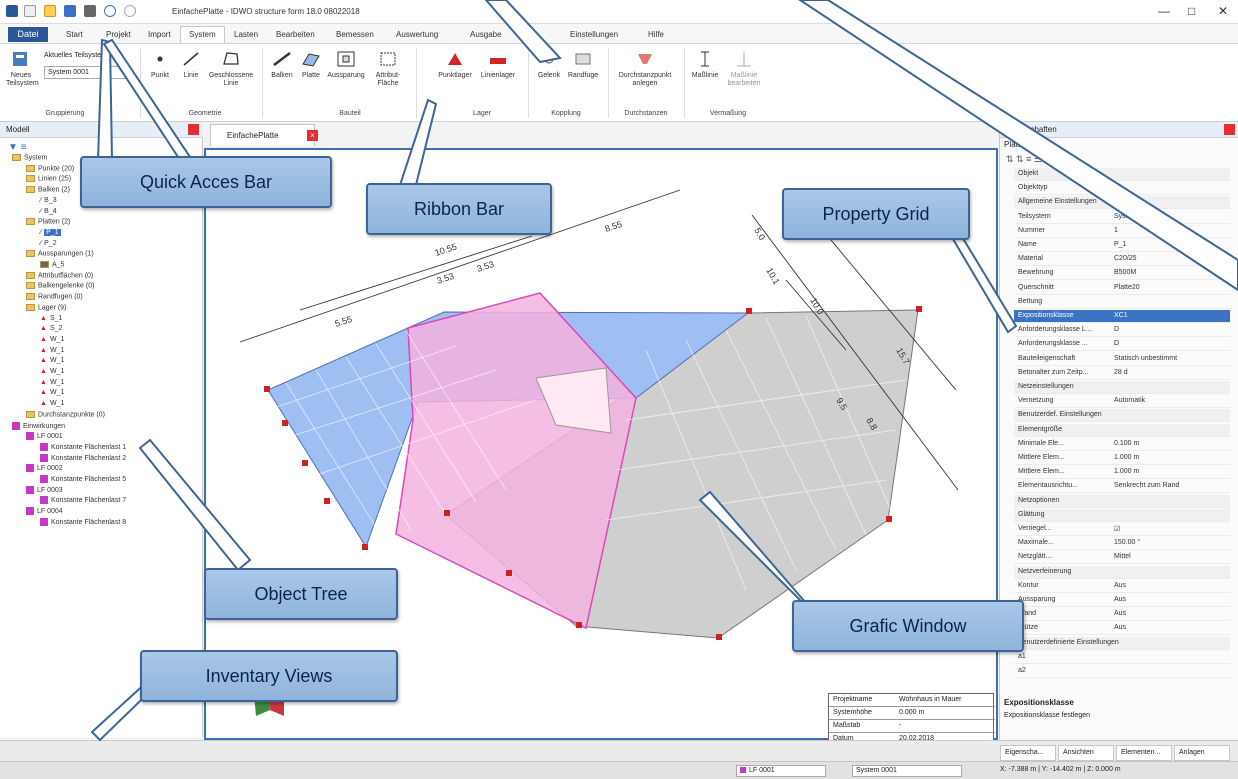 Image resolution: width=1238 pixels, height=779 pixels. Describe the element at coordinates (269, 676) in the screenshot. I see `callout-inventary-views: Inventary Views` at that location.